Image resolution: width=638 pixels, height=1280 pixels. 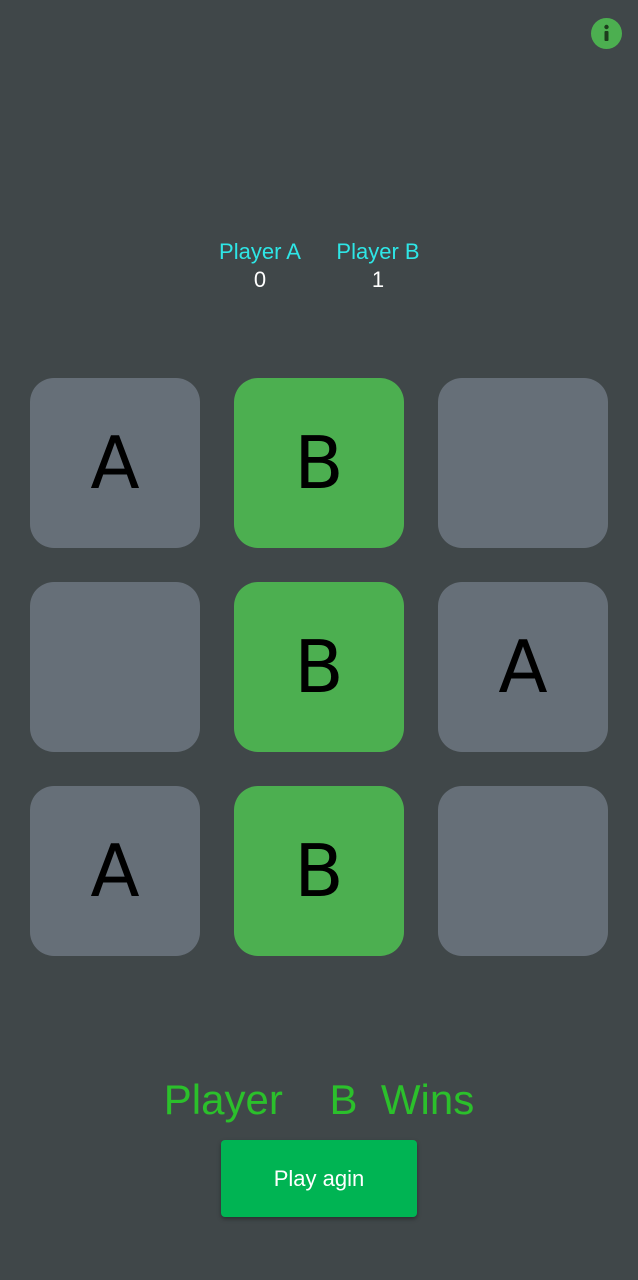 I want to click on player-b-score-value: 1, so click(x=378, y=279).